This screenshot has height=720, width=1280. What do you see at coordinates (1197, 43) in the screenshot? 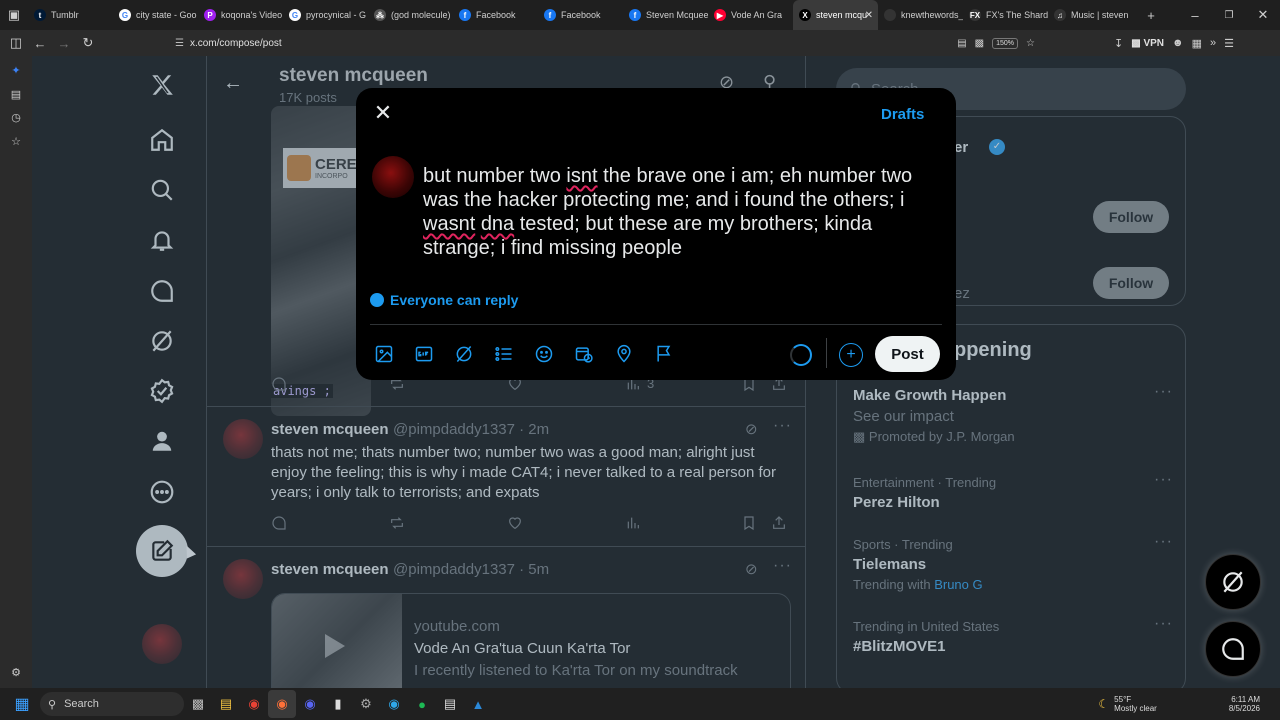
I see `extensions-icon: ▦` at bounding box center [1197, 43].